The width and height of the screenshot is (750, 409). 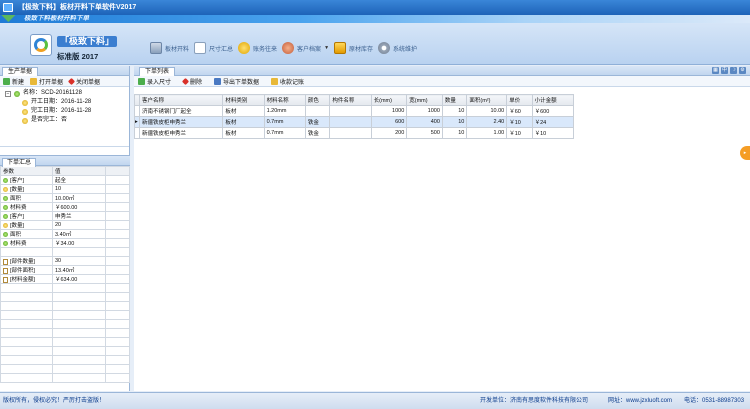 I want to click on table-cell: 600, so click(x=389, y=122).